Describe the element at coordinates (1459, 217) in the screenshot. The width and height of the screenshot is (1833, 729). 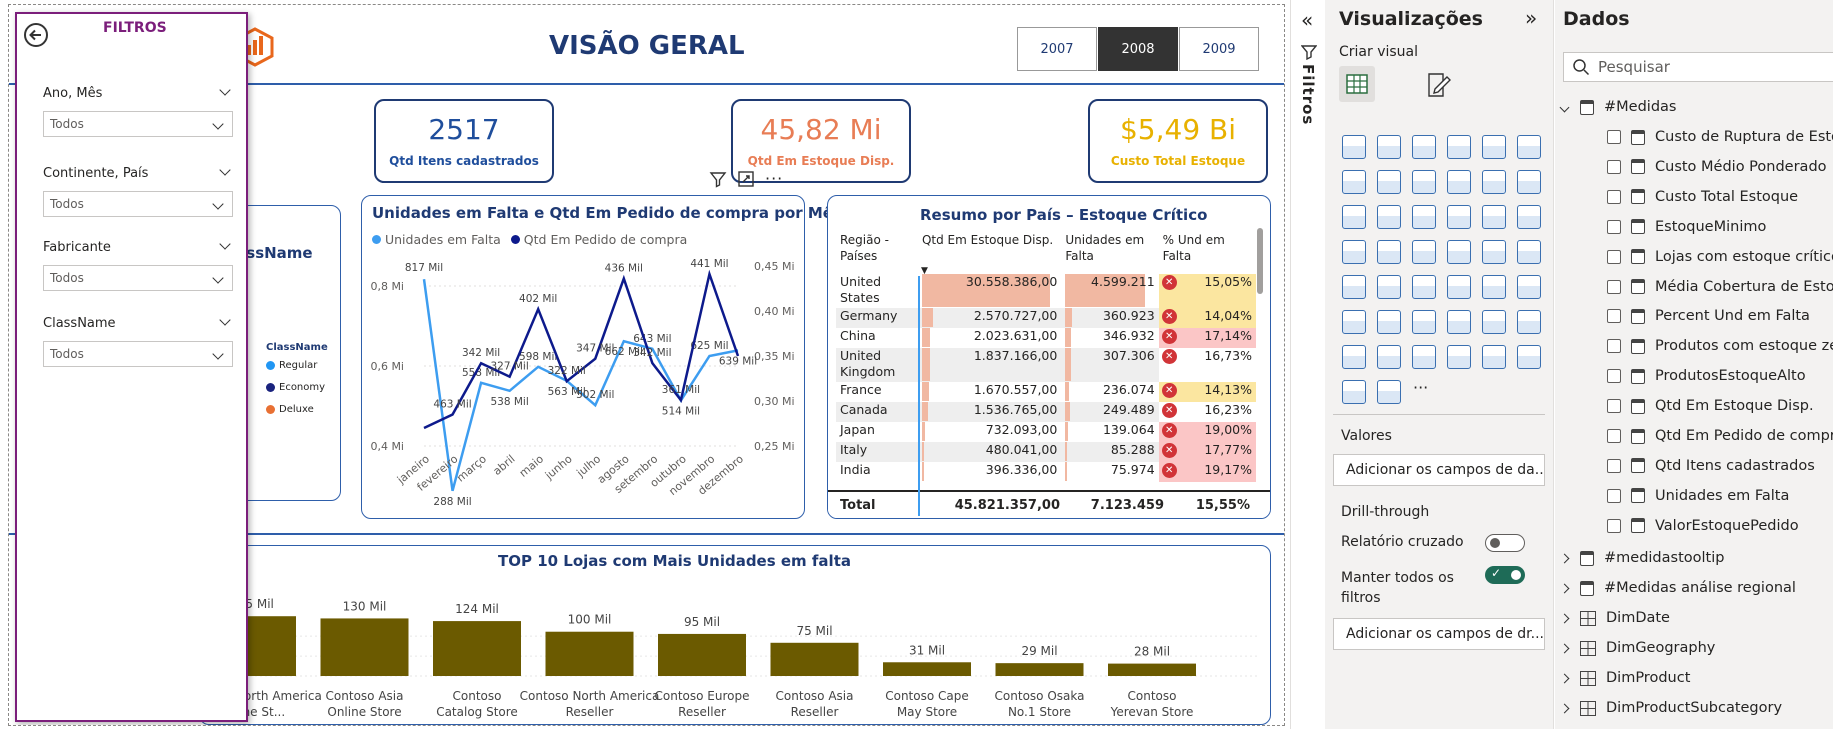
I see `pie-icon` at that location.